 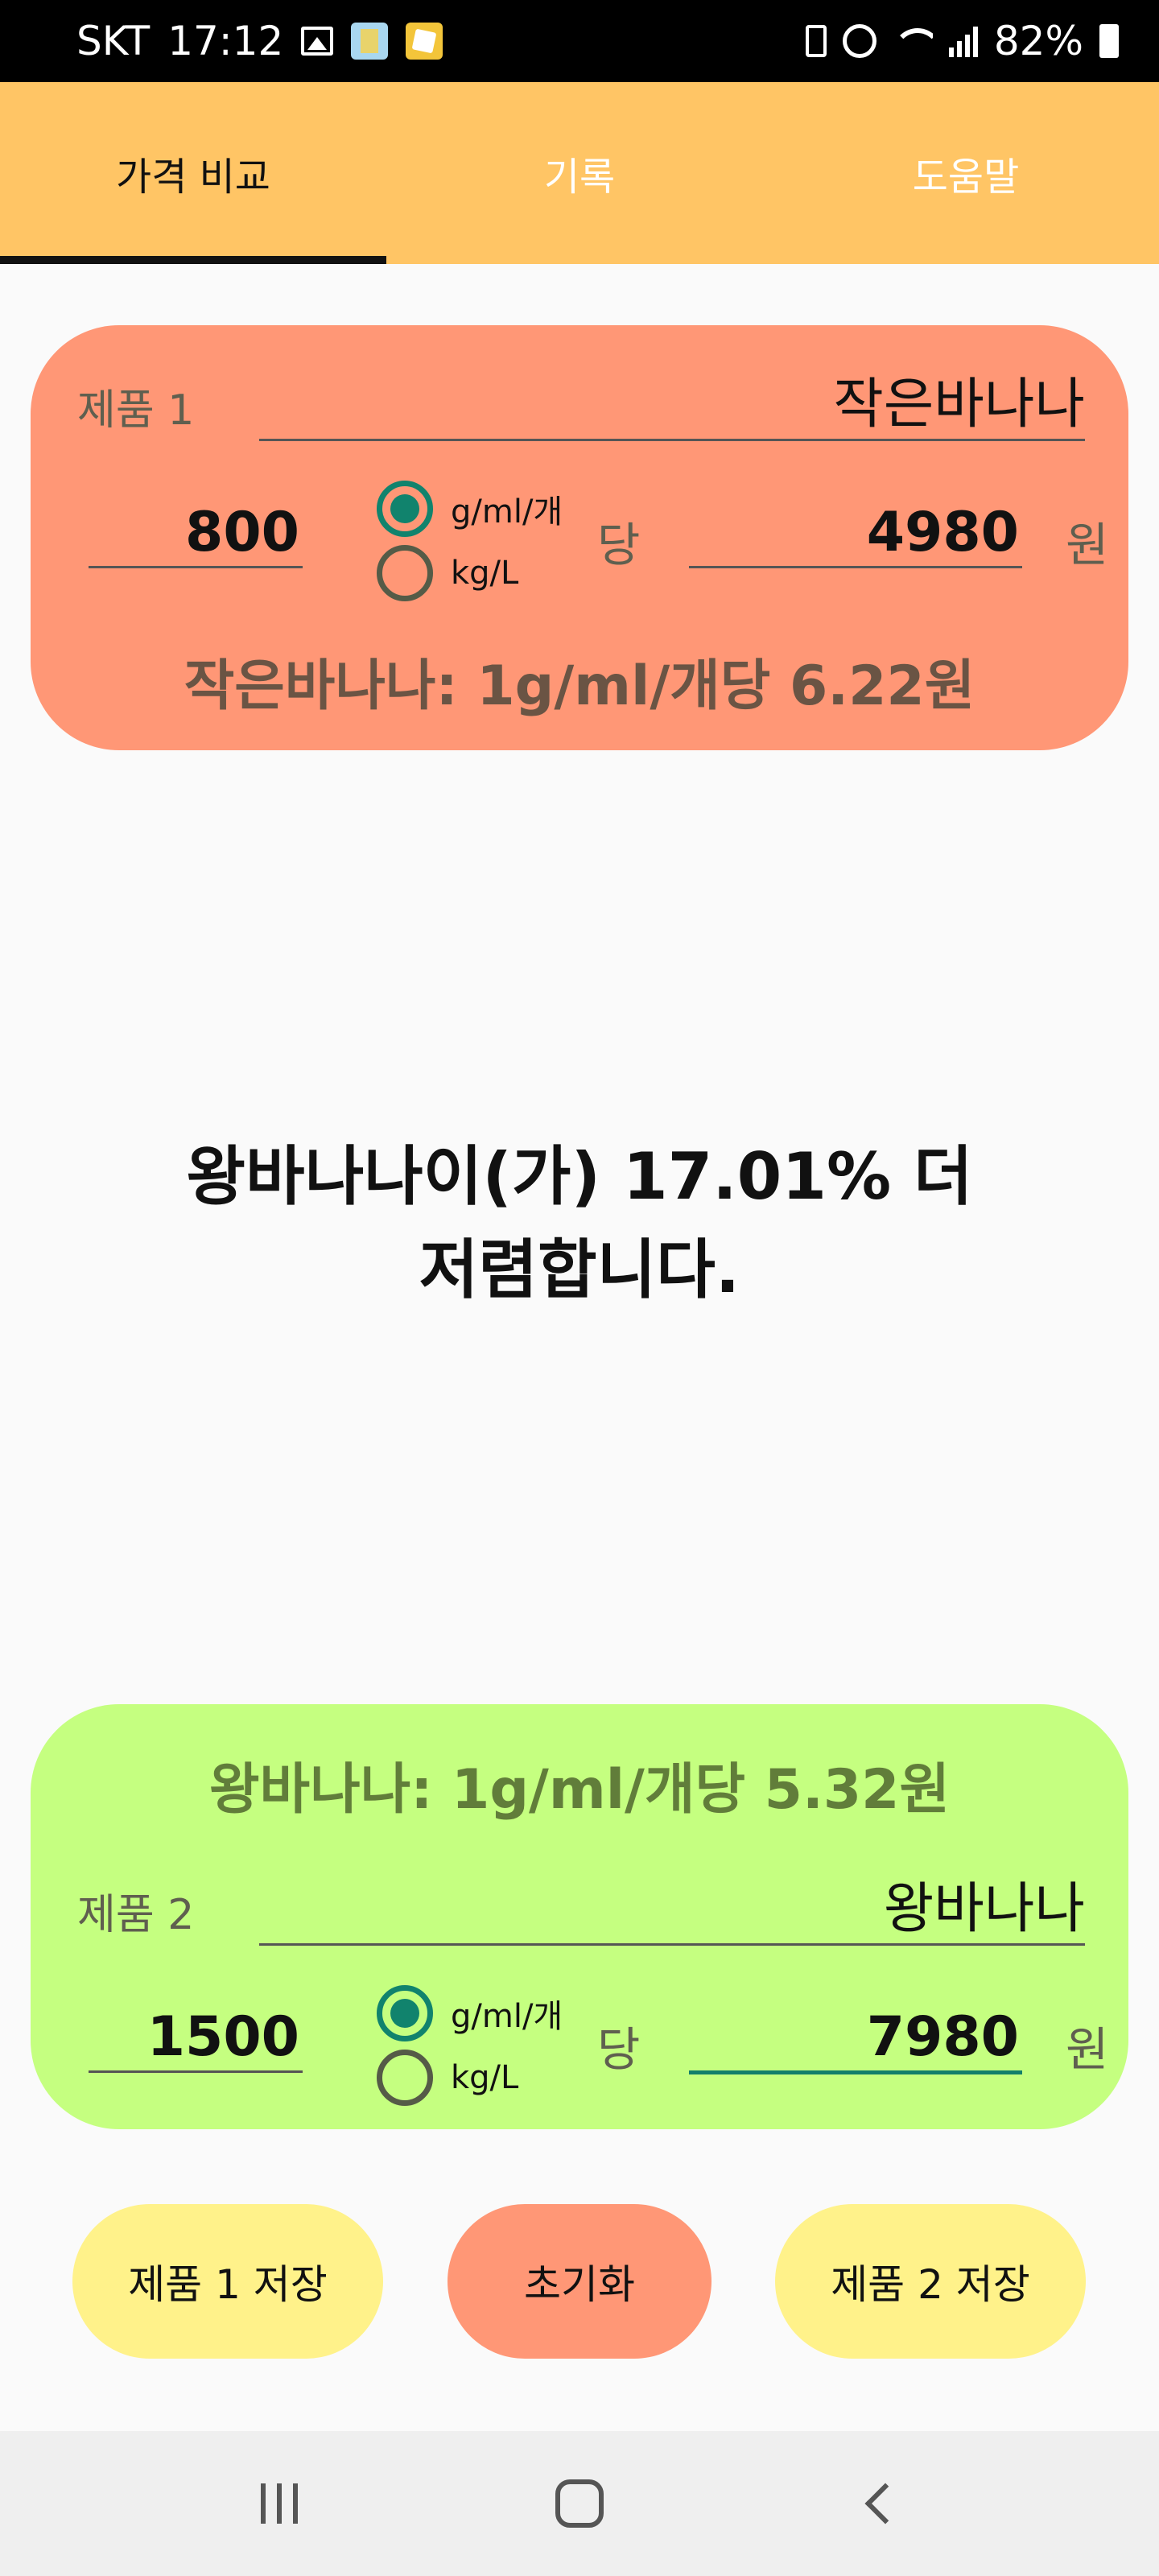 I want to click on product2-quantity-row: 1500 g/ml/개 kg/L 당 7980 원, so click(x=598, y=2045).